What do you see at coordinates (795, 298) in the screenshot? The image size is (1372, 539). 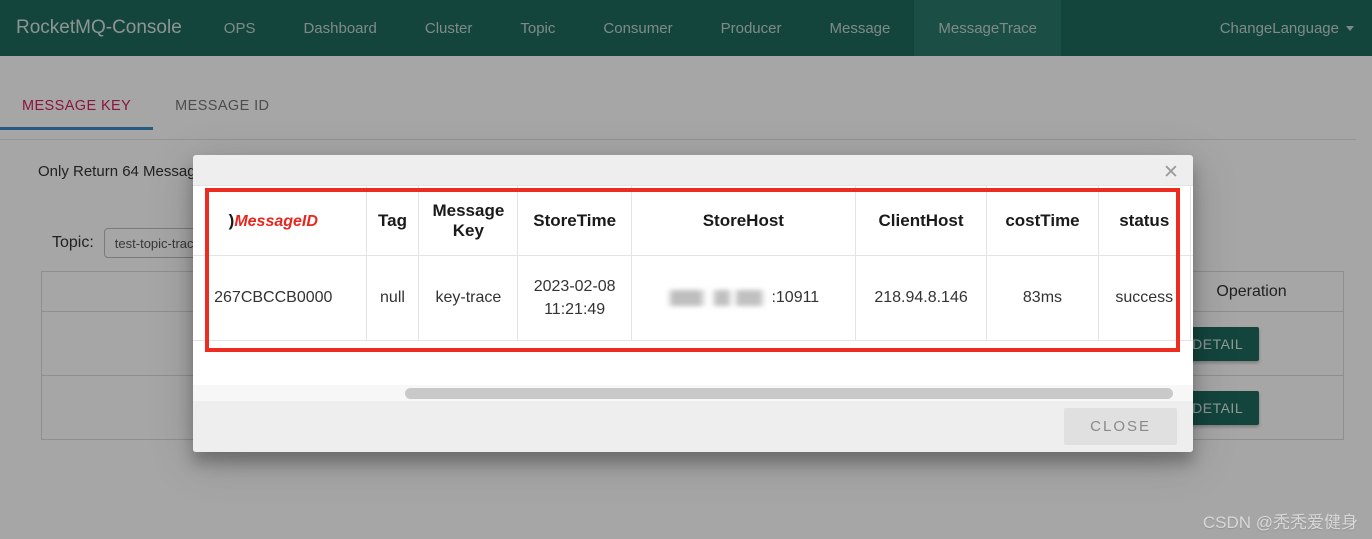 I see `store-host-port: :10911` at bounding box center [795, 298].